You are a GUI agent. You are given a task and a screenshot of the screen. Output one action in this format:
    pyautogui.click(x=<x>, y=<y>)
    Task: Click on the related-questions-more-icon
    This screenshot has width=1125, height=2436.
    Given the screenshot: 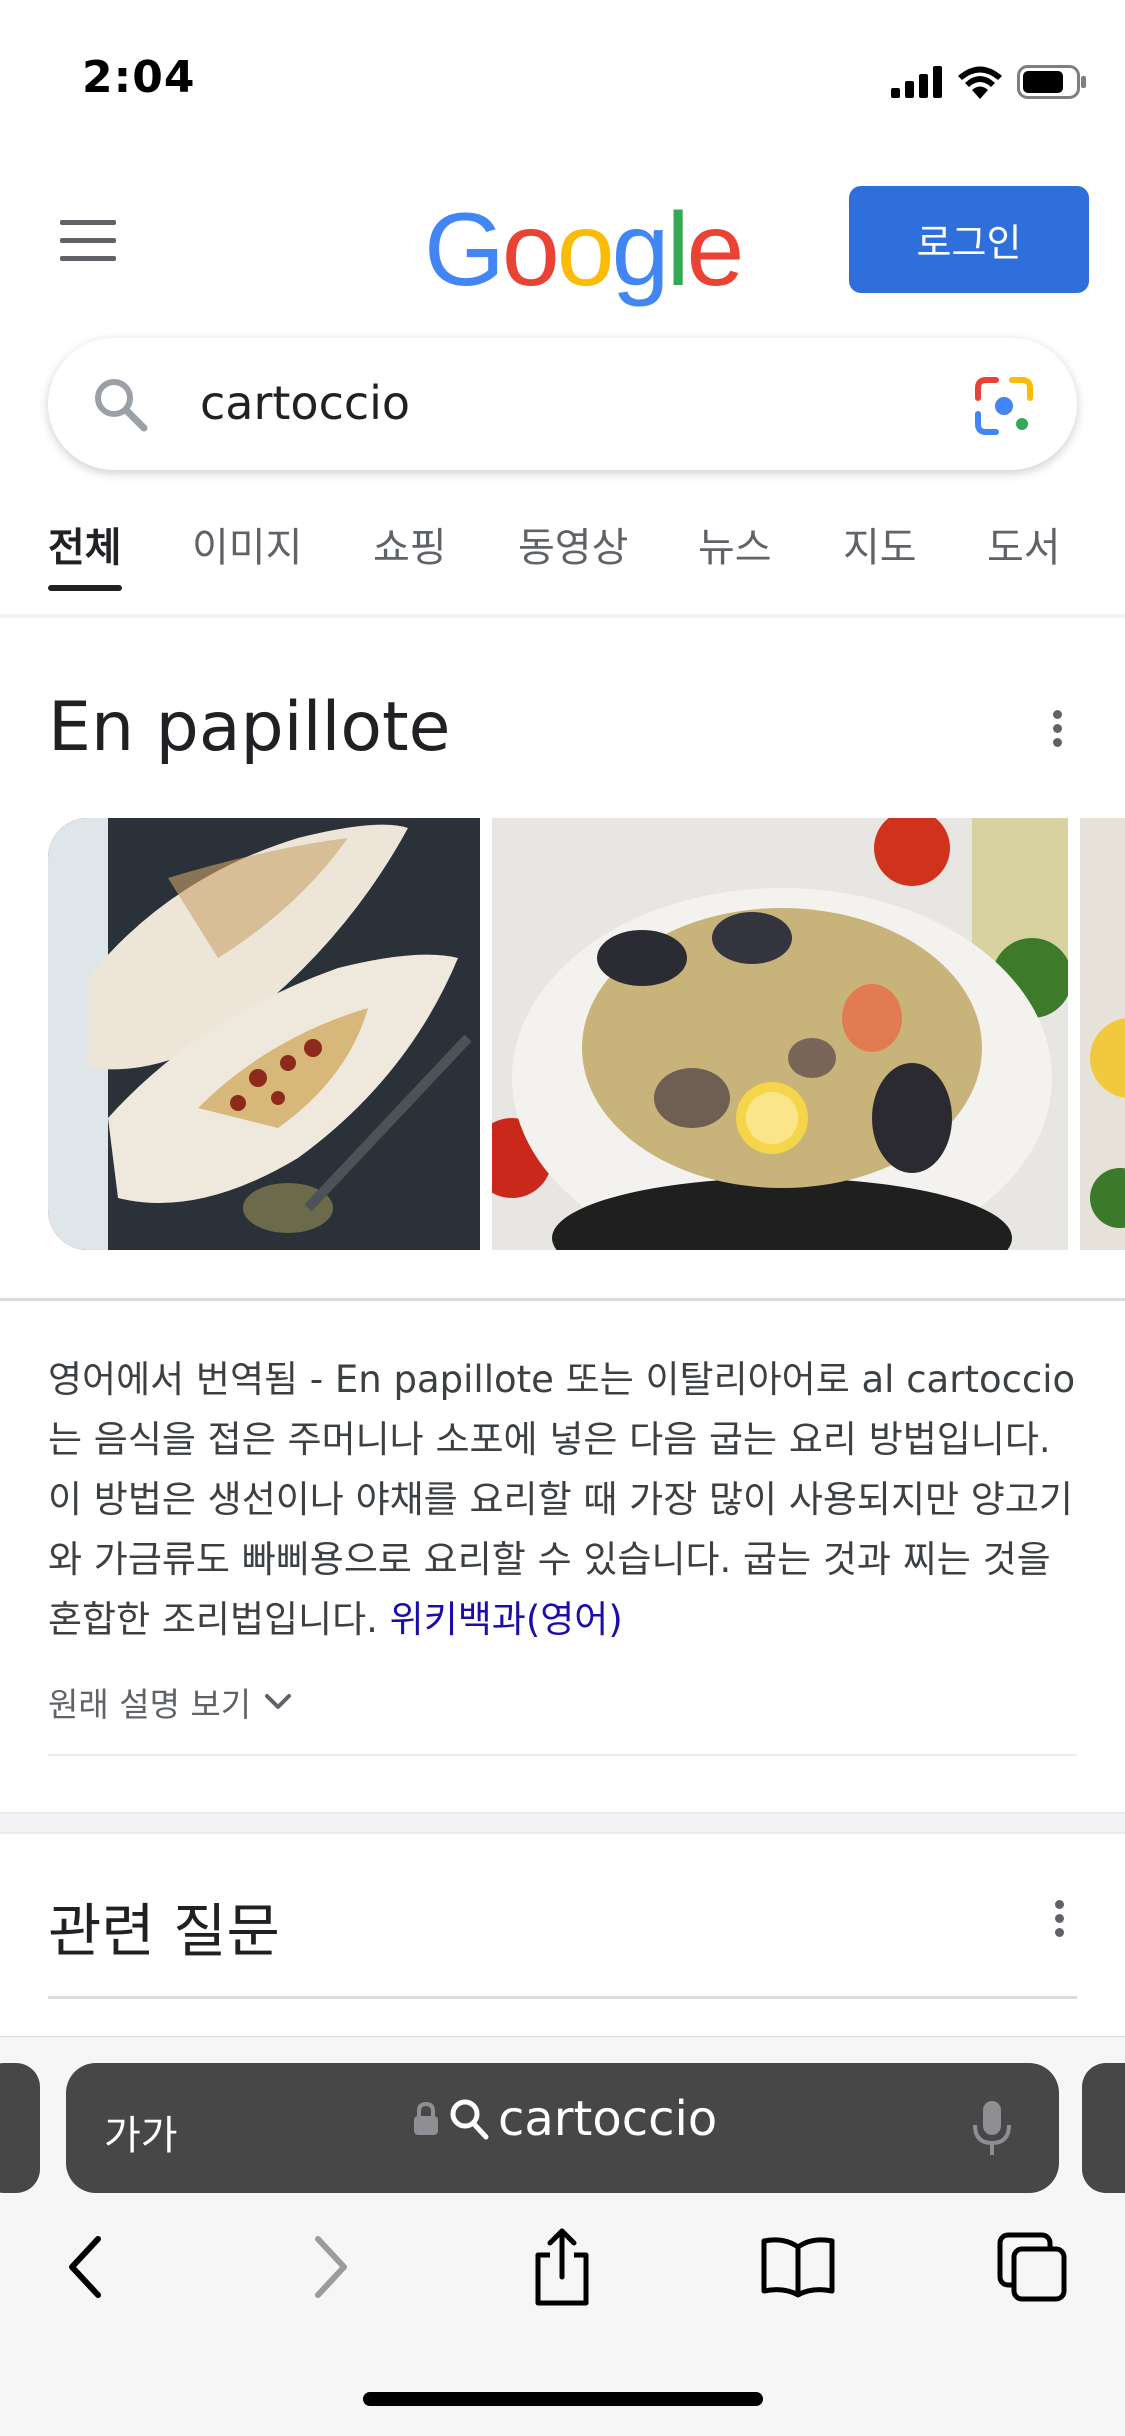 What is the action you would take?
    pyautogui.click(x=1058, y=1918)
    